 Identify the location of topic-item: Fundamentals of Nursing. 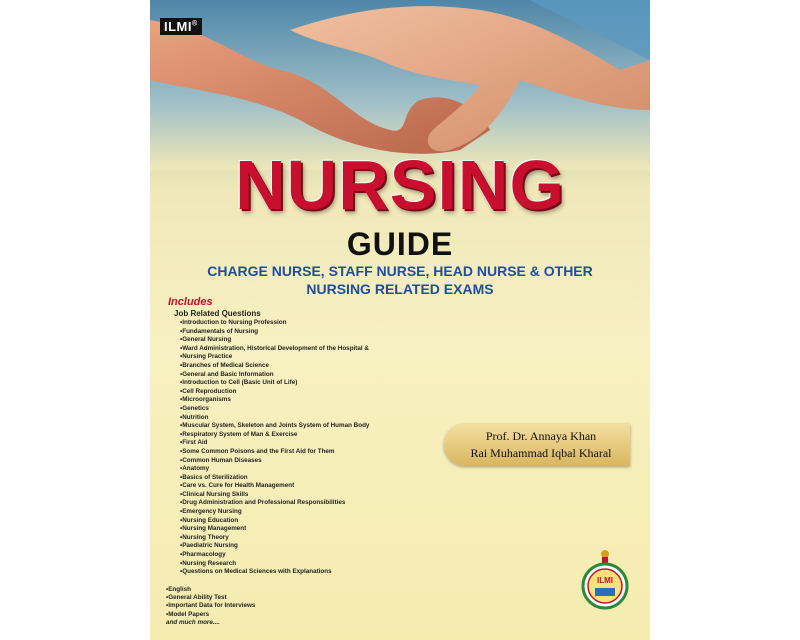
(295, 332).